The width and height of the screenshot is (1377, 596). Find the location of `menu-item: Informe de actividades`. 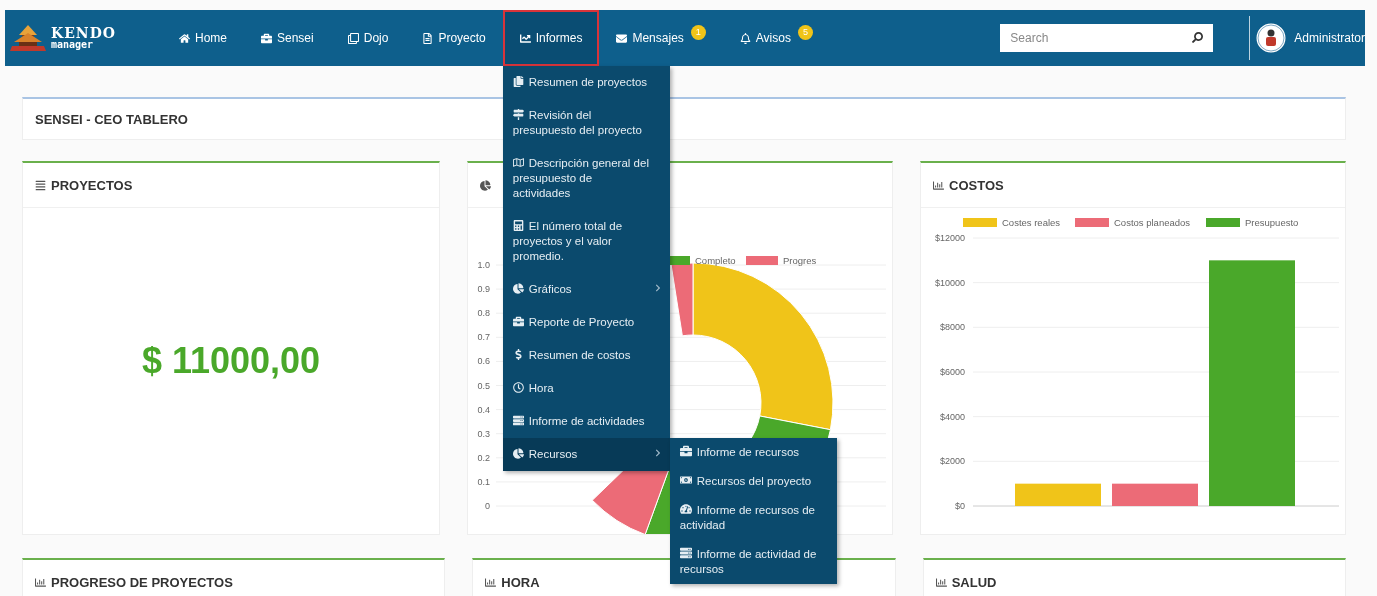

menu-item: Informe de actividades is located at coordinates (586, 421).